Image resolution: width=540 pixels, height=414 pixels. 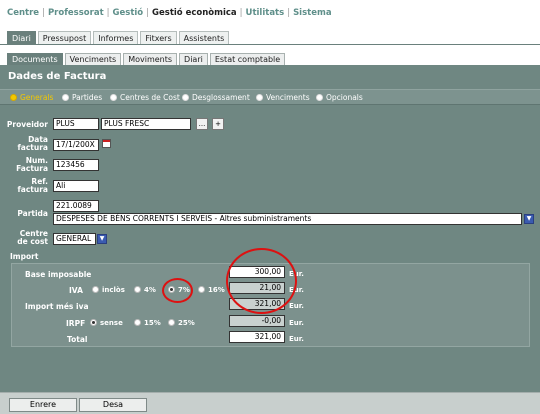 What do you see at coordinates (265, 13) in the screenshot?
I see `nav-utilitats: Utilitats` at bounding box center [265, 13].